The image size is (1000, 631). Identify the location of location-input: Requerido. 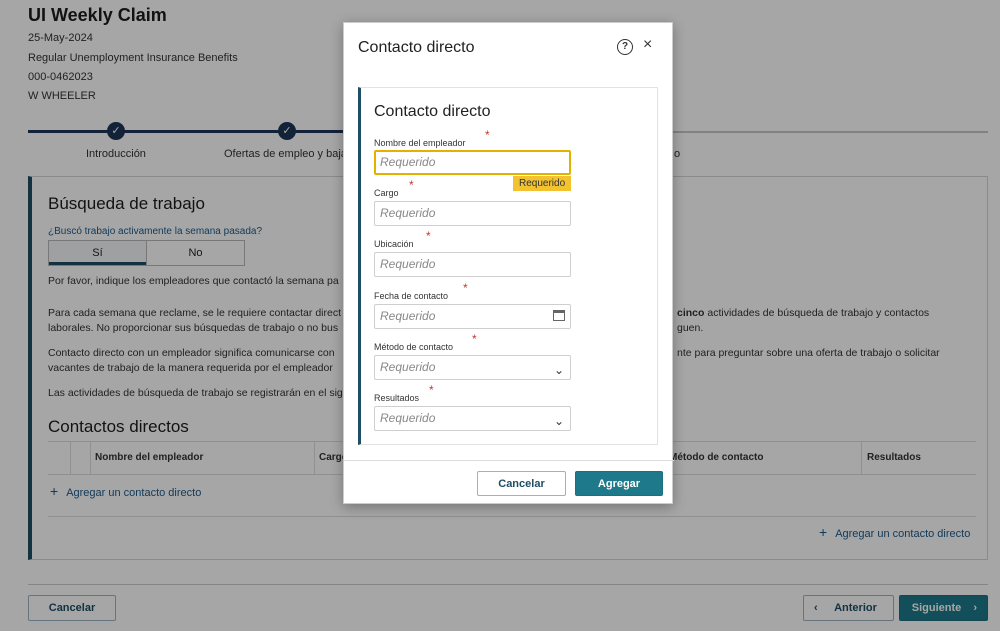
(472, 264).